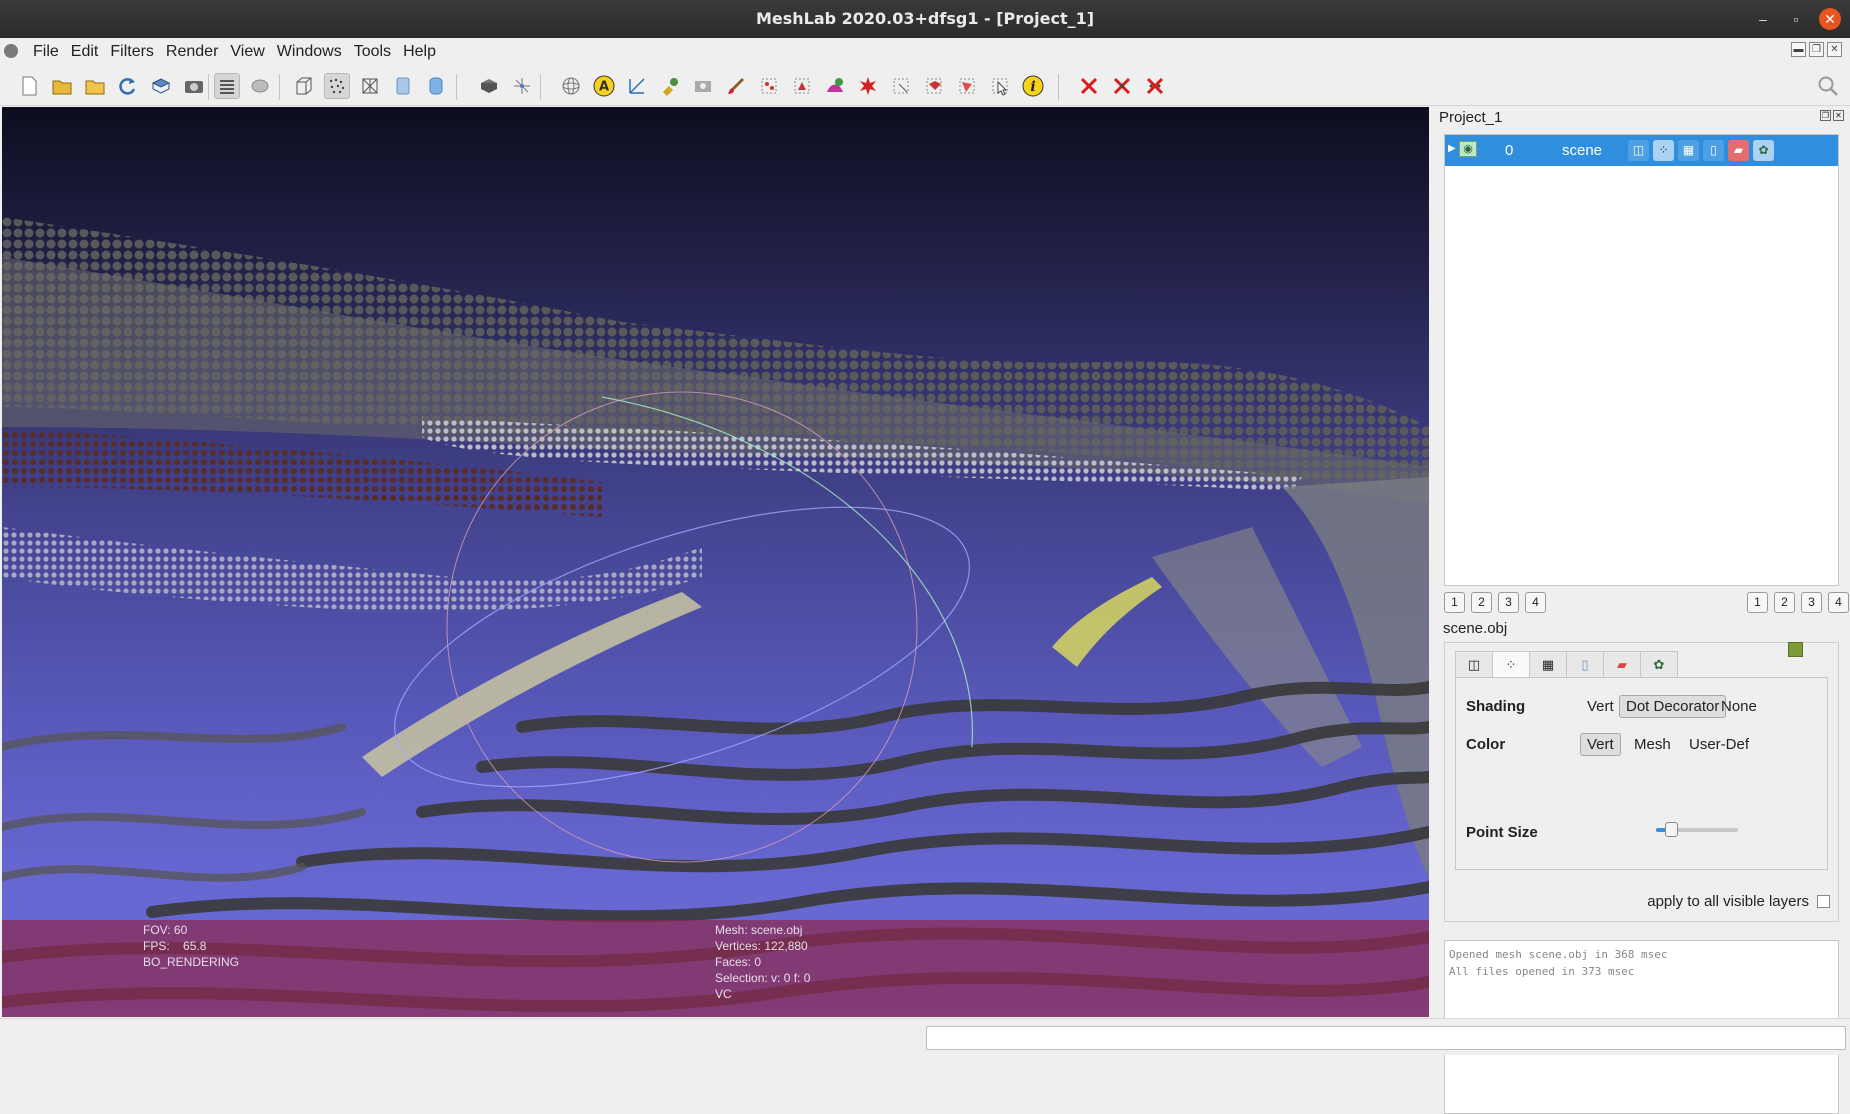  I want to click on light-icon, so click(489, 86).